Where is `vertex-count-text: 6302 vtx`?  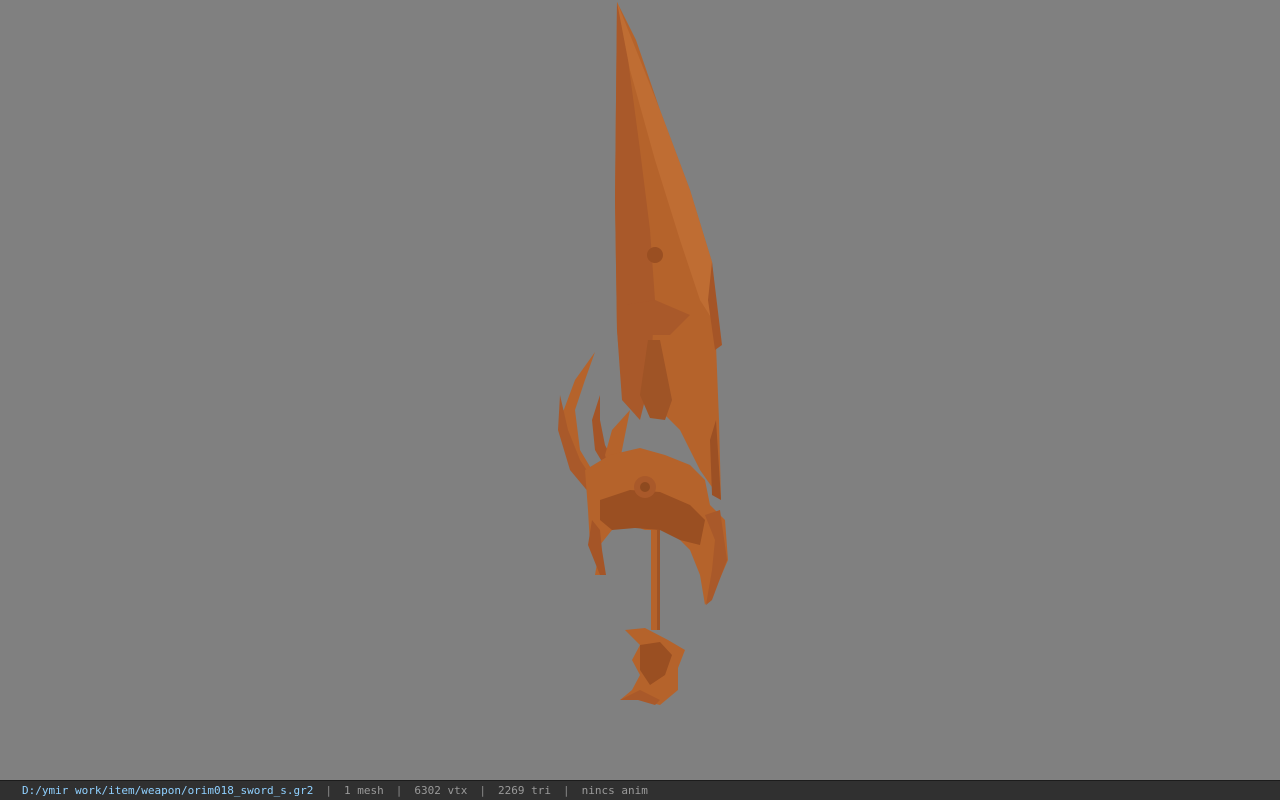
vertex-count-text: 6302 vtx is located at coordinates (441, 790).